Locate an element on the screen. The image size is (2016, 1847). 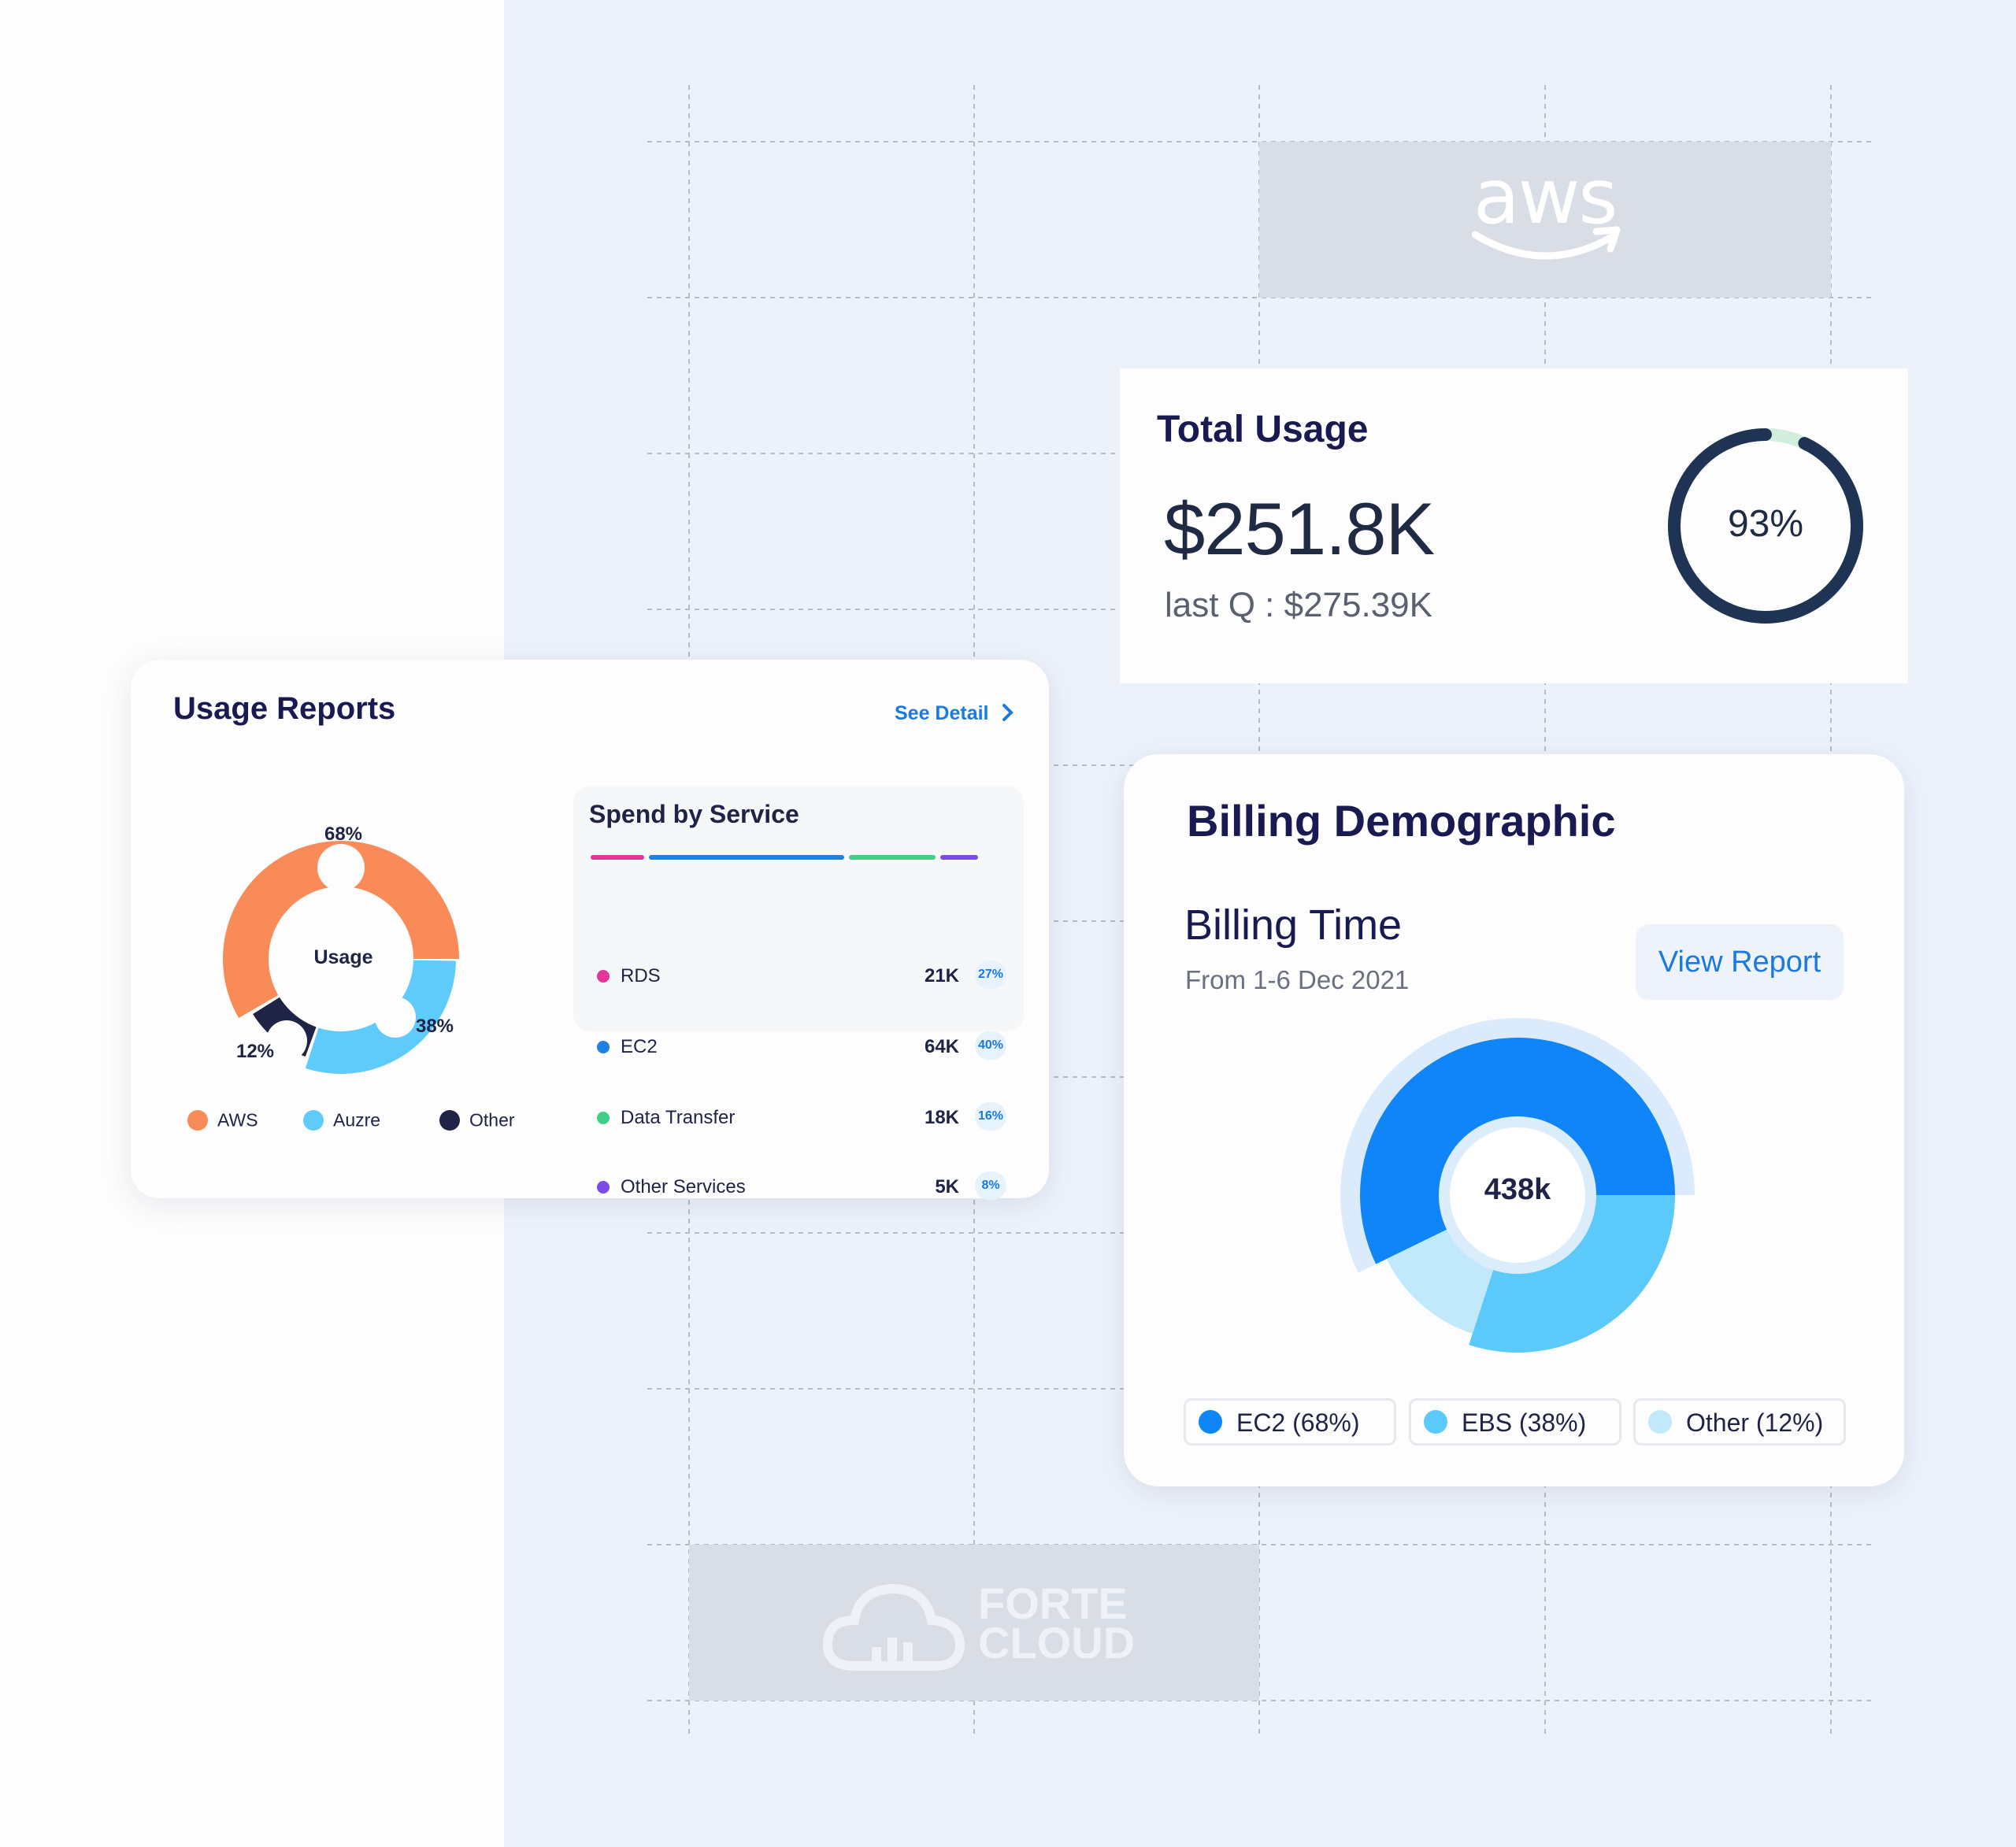
forte-text-line2: CLOUD is located at coordinates (1057, 1642).